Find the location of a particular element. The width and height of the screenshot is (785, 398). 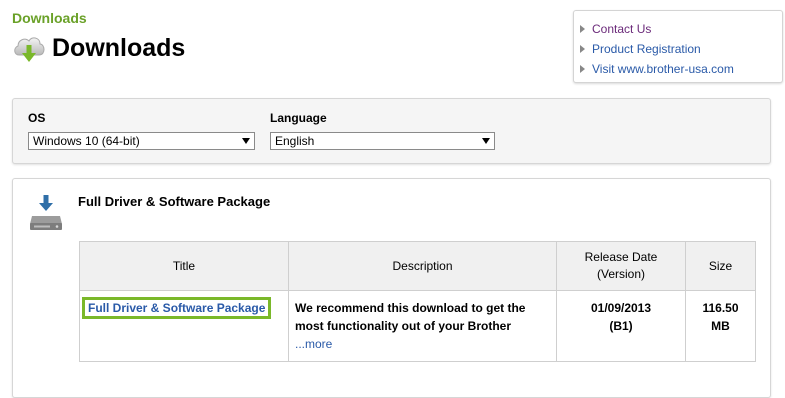

header-size: Size is located at coordinates (720, 266).